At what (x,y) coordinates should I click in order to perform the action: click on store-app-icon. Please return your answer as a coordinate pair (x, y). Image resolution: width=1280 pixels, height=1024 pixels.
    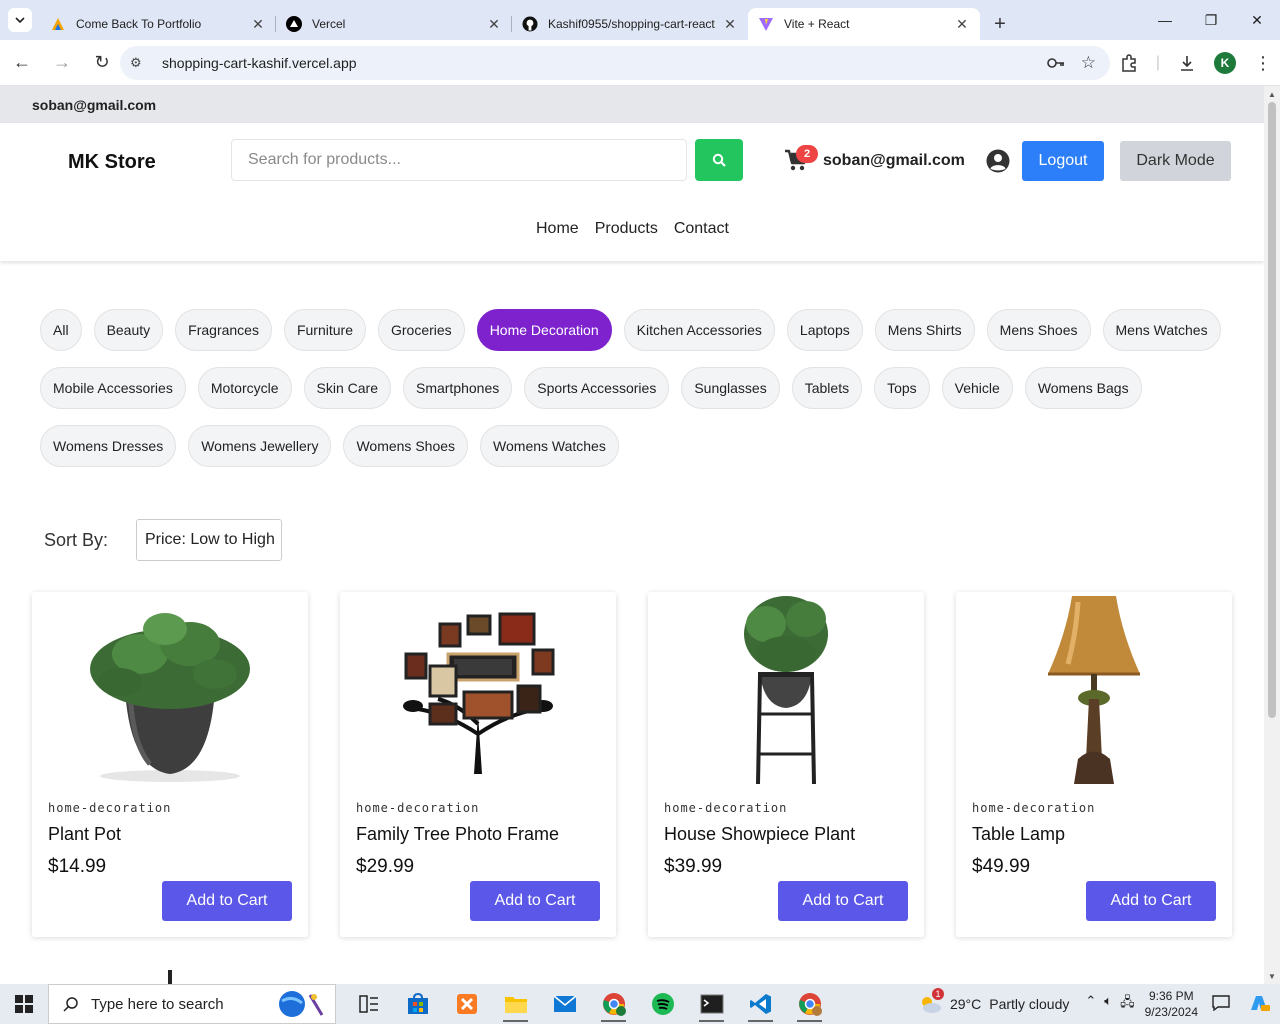
    Looking at the image, I should click on (417, 1004).